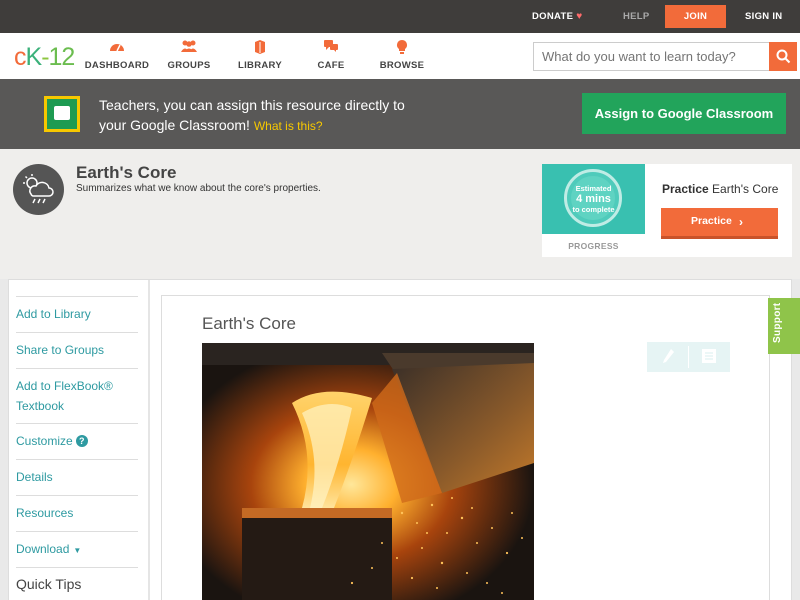  Describe the element at coordinates (117, 65) in the screenshot. I see `nav-dashboard-label: DASHBOARD` at that location.